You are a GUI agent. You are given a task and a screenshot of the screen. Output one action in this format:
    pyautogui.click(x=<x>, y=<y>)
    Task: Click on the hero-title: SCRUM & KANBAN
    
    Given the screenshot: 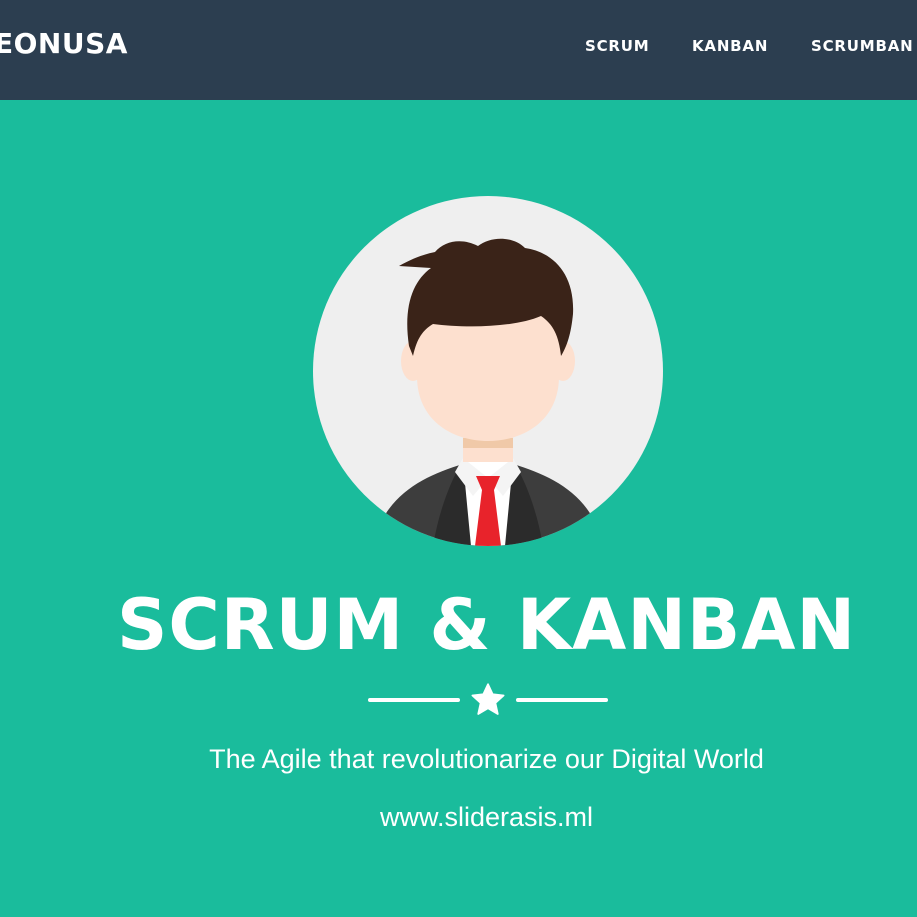 What is the action you would take?
    pyautogui.click(x=486, y=625)
    